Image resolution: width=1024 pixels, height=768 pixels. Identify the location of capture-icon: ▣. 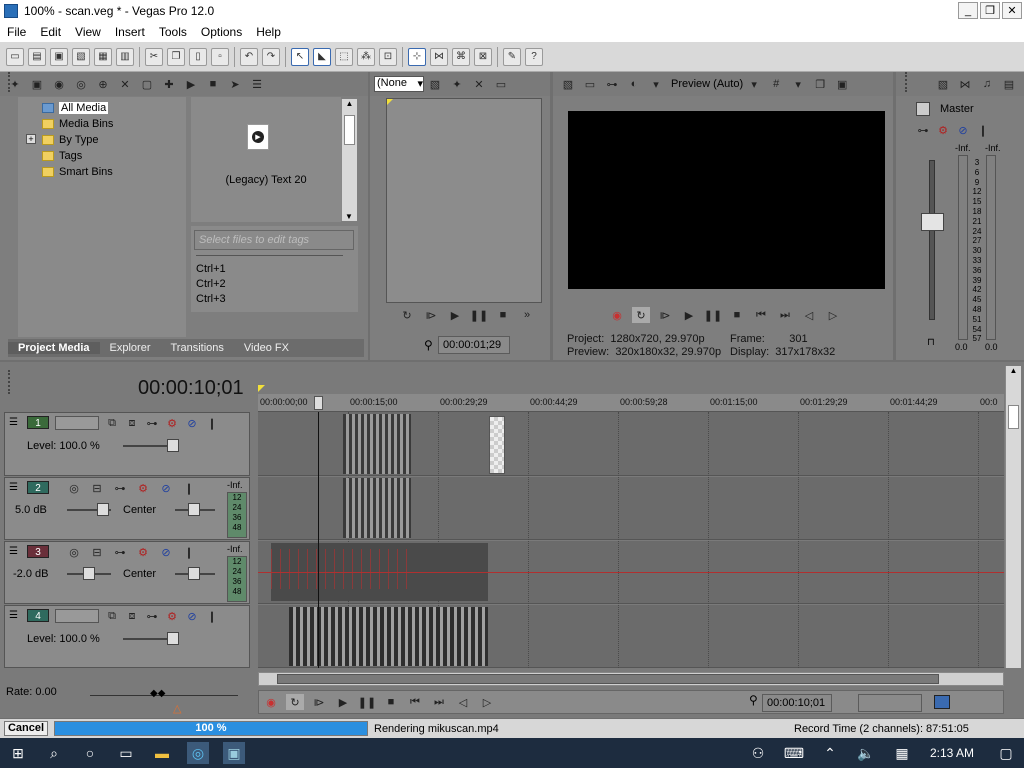
(37, 84).